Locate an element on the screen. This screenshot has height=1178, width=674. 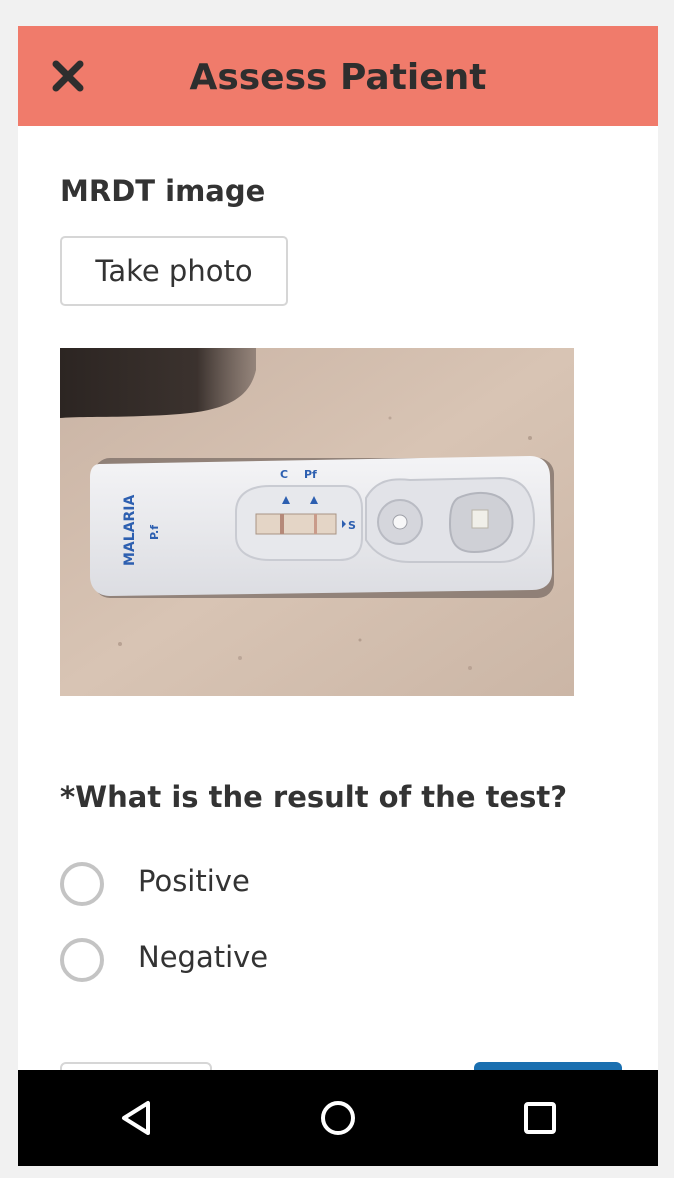
home-button is located at coordinates (338, 1118).